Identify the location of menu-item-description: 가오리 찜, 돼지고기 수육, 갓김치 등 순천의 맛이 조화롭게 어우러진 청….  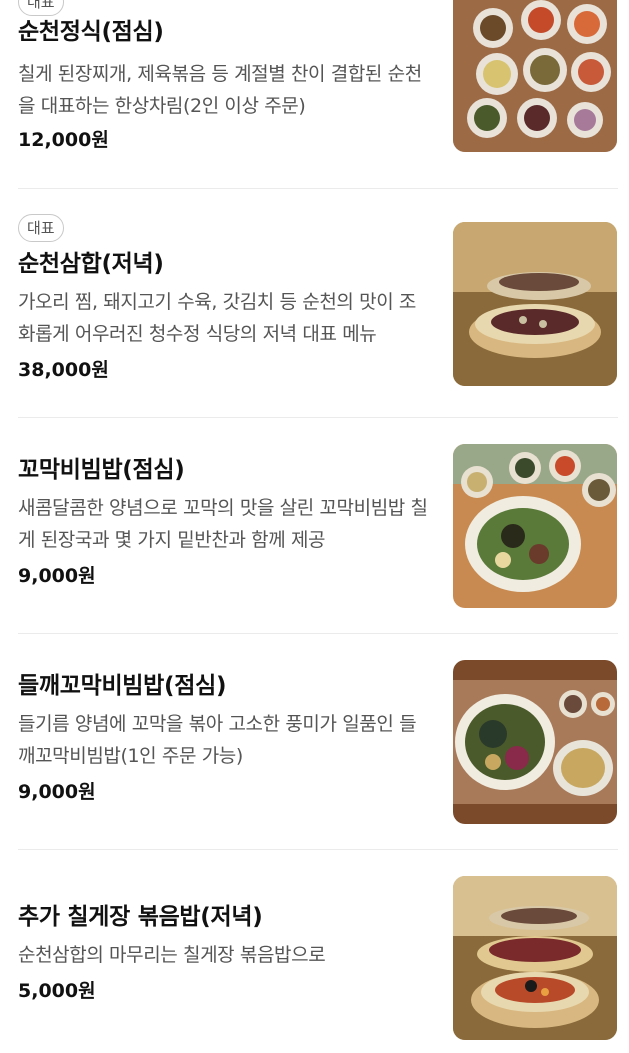
(217, 318).